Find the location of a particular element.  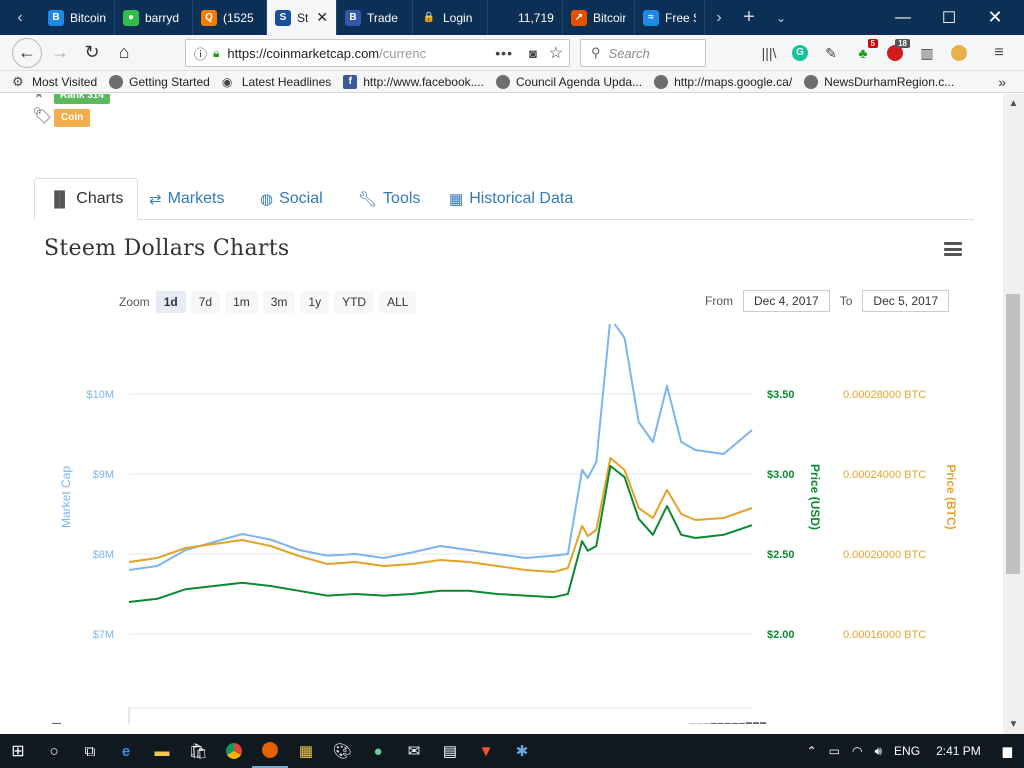

y-left-tick-label: $7M is located at coordinates (103, 635).